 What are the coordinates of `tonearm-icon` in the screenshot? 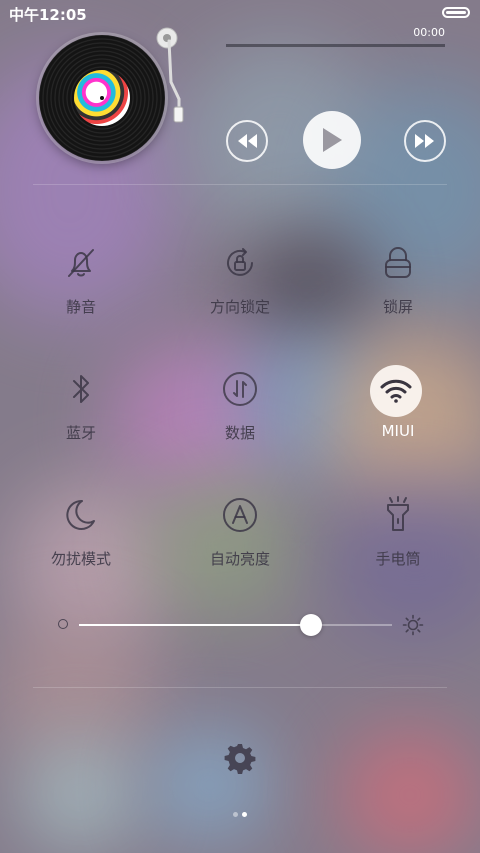 It's located at (170, 75).